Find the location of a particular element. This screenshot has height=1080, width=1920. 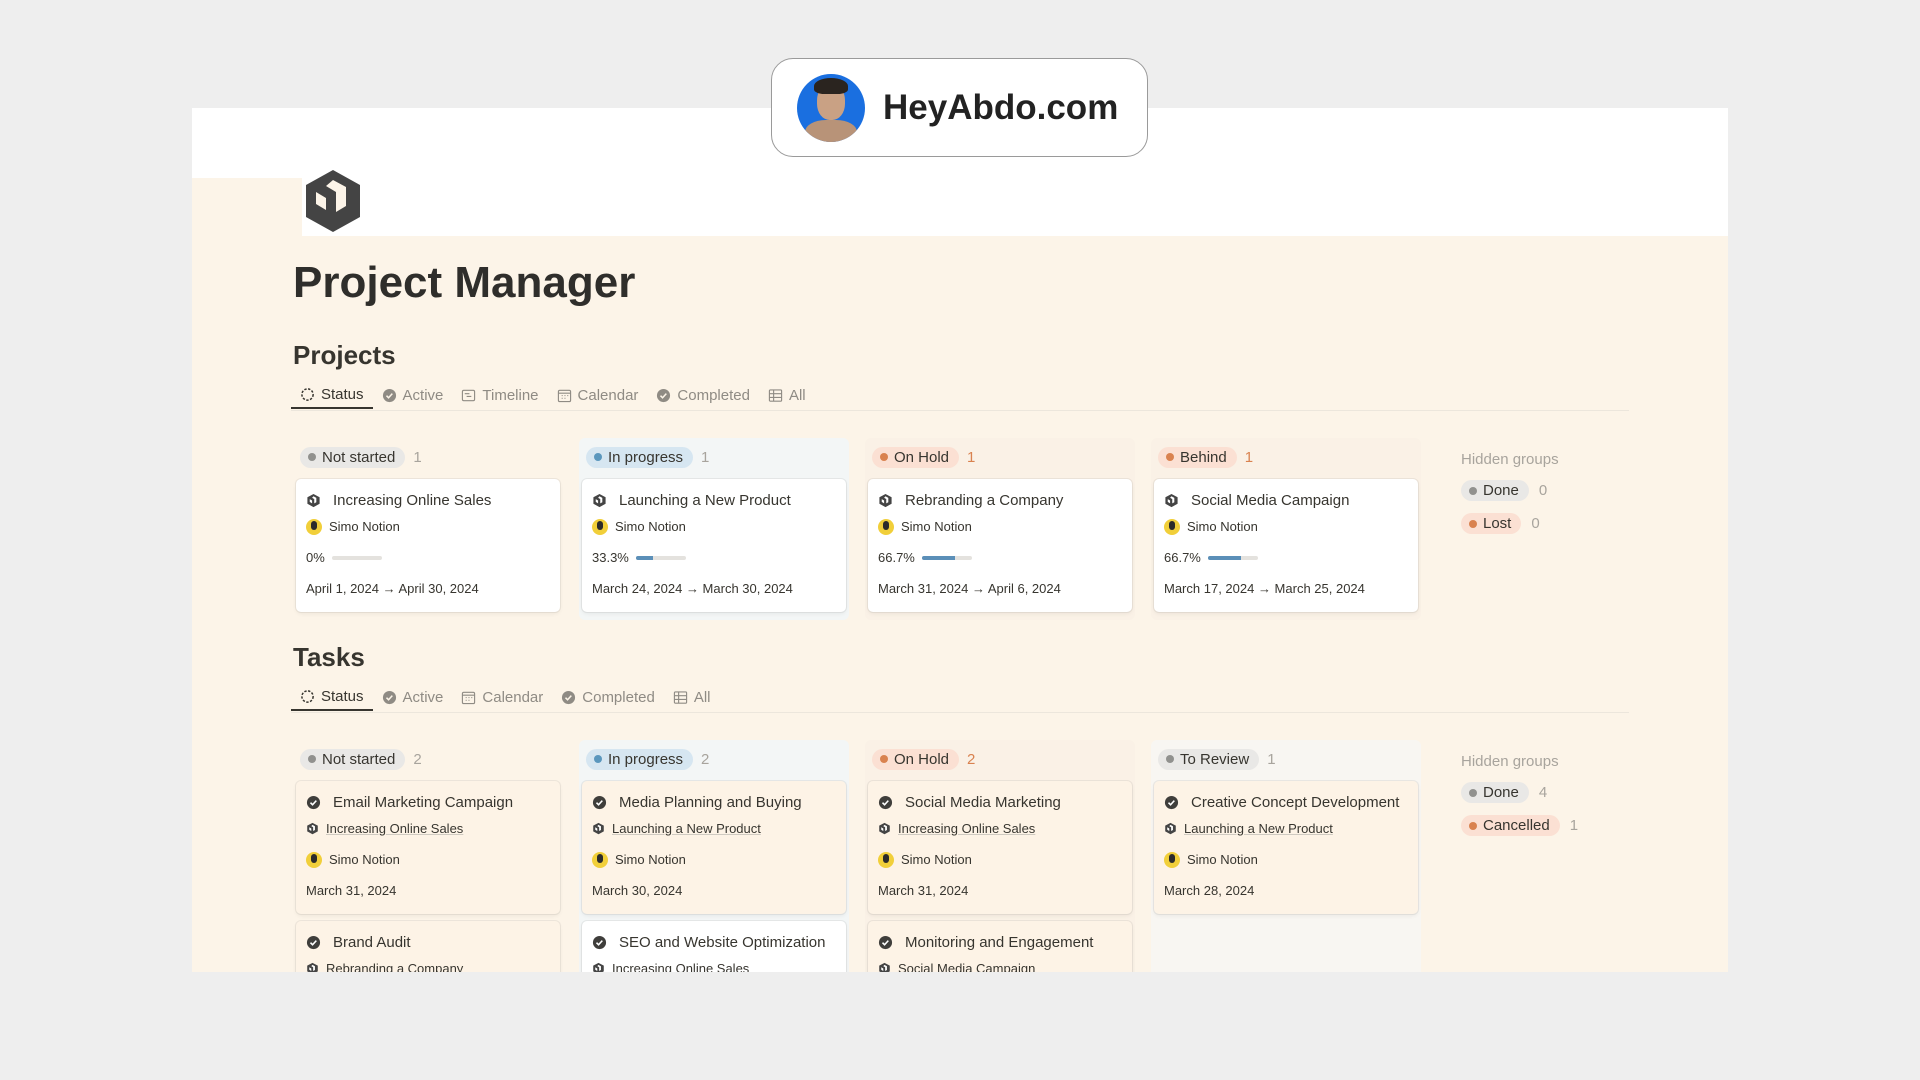

column-header: To Review 1 is located at coordinates (1286, 759).